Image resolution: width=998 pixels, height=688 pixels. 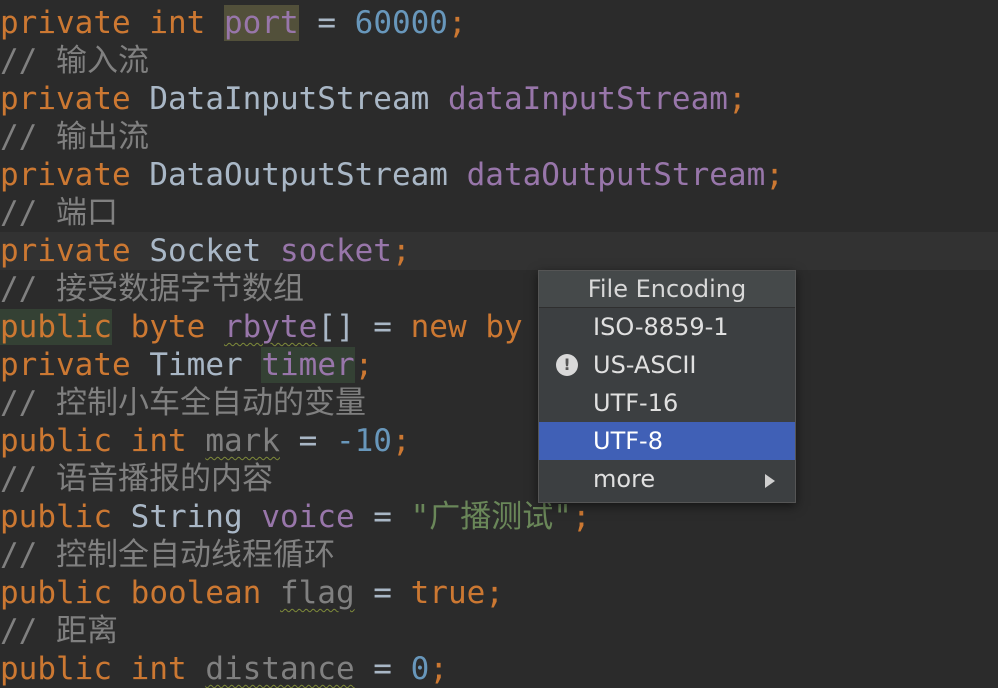 I want to click on field-name: timer, so click(x=308, y=365).